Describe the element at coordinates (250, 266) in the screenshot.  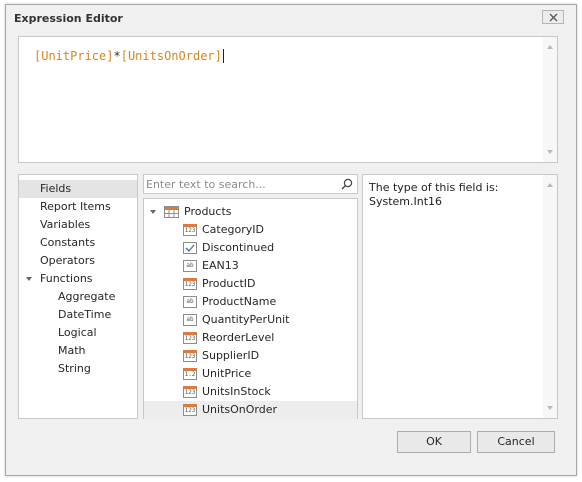
I see `tree-field-item: ab EAN13` at that location.